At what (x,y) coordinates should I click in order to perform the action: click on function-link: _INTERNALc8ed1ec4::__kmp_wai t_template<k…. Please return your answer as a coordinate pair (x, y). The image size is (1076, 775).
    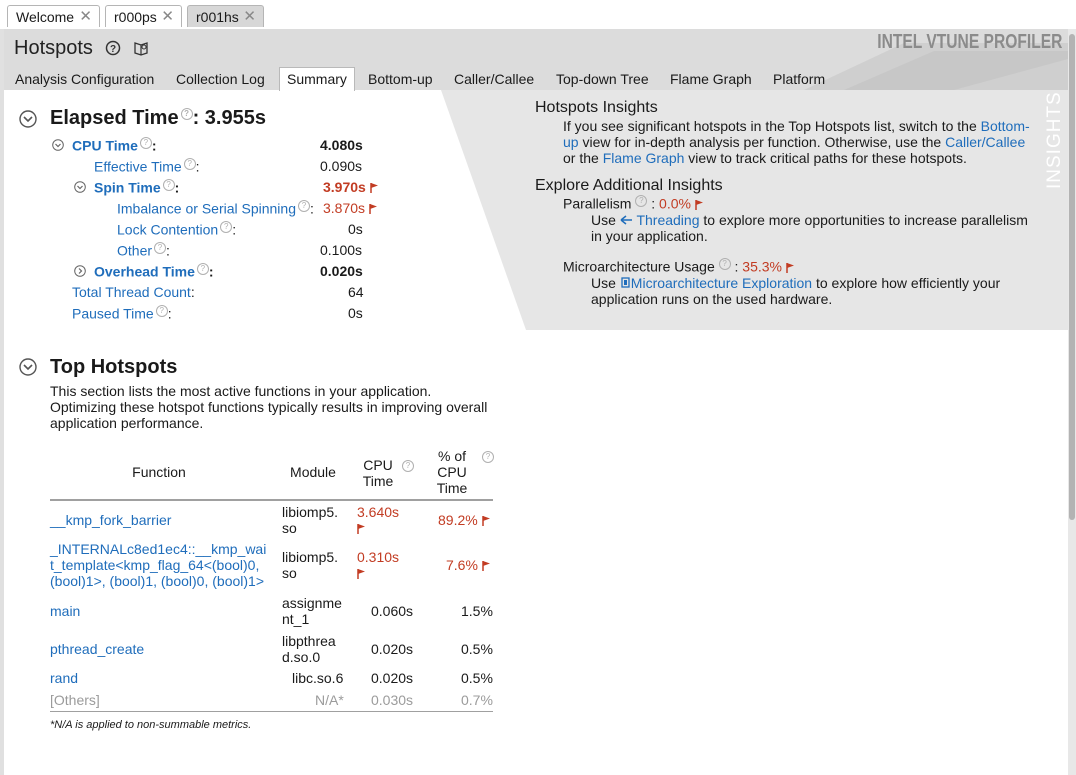
    Looking at the image, I should click on (158, 565).